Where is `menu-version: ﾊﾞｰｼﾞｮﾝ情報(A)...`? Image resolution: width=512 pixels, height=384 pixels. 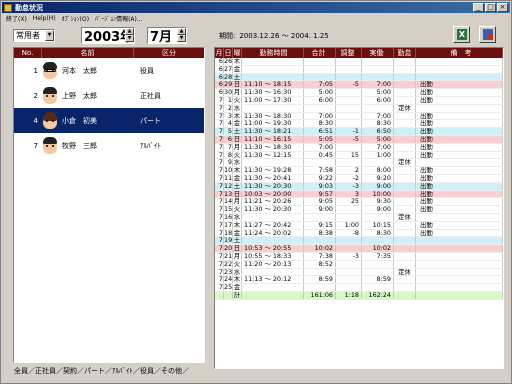 menu-version: ﾊﾞｰｼﾞｮﾝ情報(A)... is located at coordinates (119, 18).